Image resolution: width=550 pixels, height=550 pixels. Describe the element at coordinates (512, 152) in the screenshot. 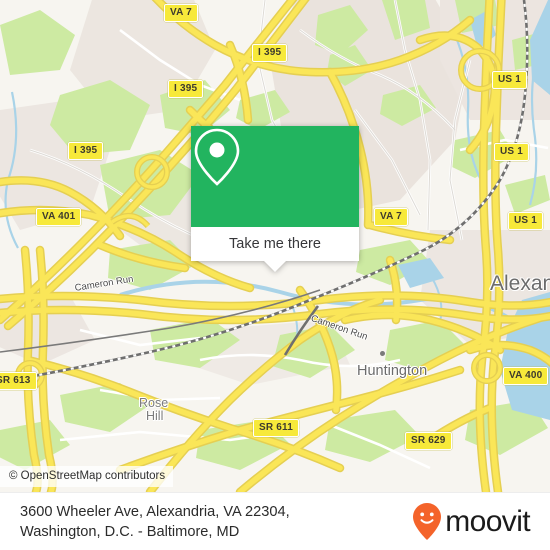

I see `shield-us-1-mid: US 1` at that location.